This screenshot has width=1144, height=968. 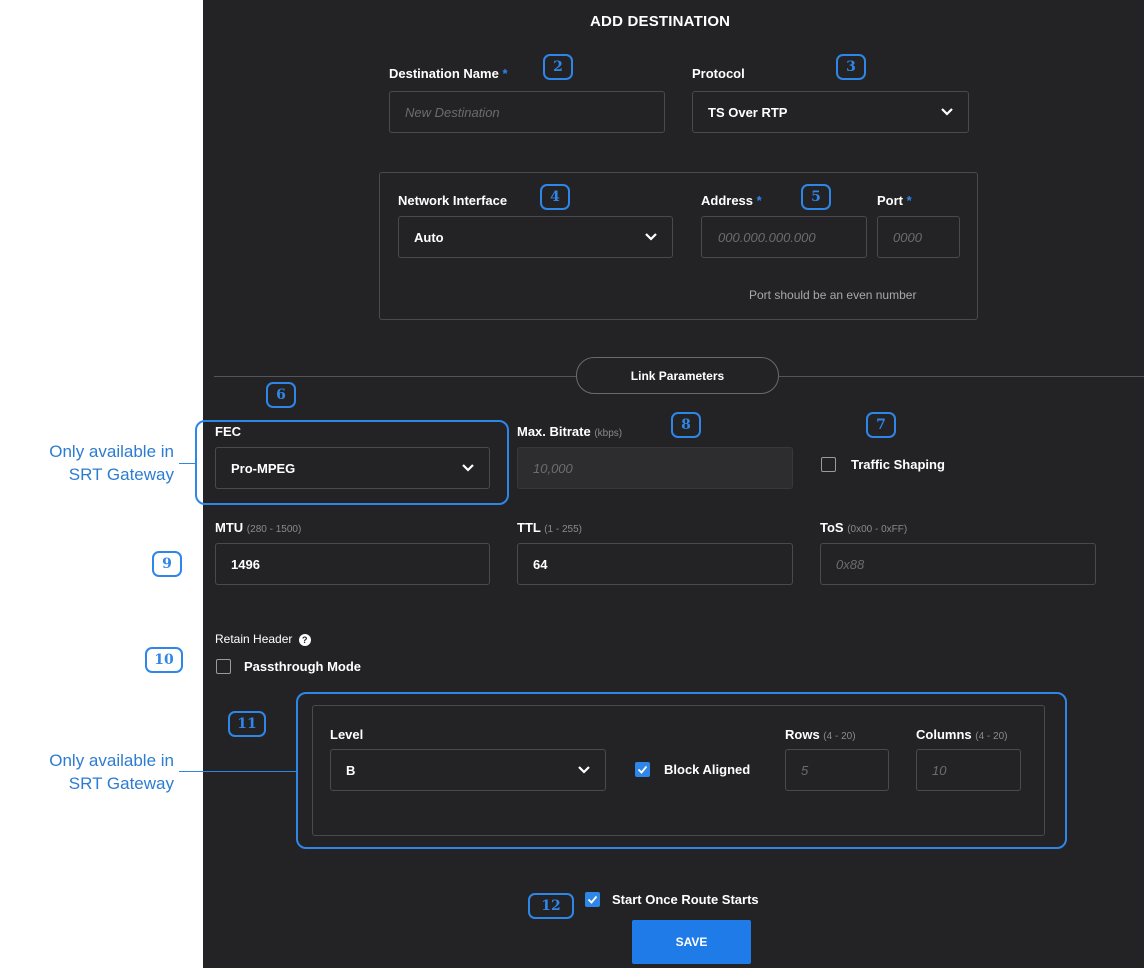 What do you see at coordinates (558, 67) in the screenshot?
I see `callout-2: 2` at bounding box center [558, 67].